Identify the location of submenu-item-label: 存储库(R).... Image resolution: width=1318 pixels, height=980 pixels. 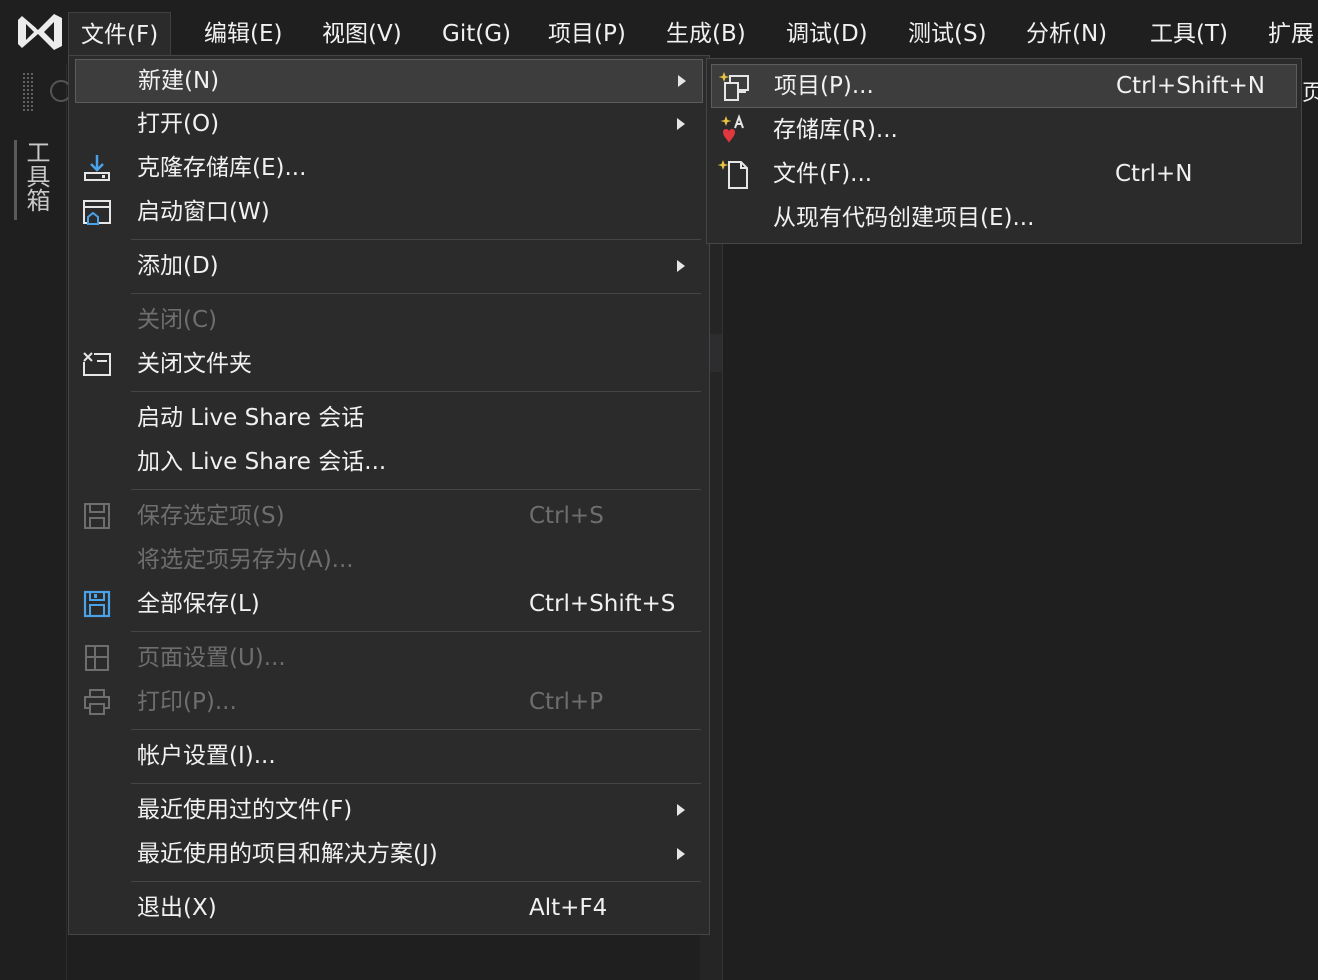
(835, 130).